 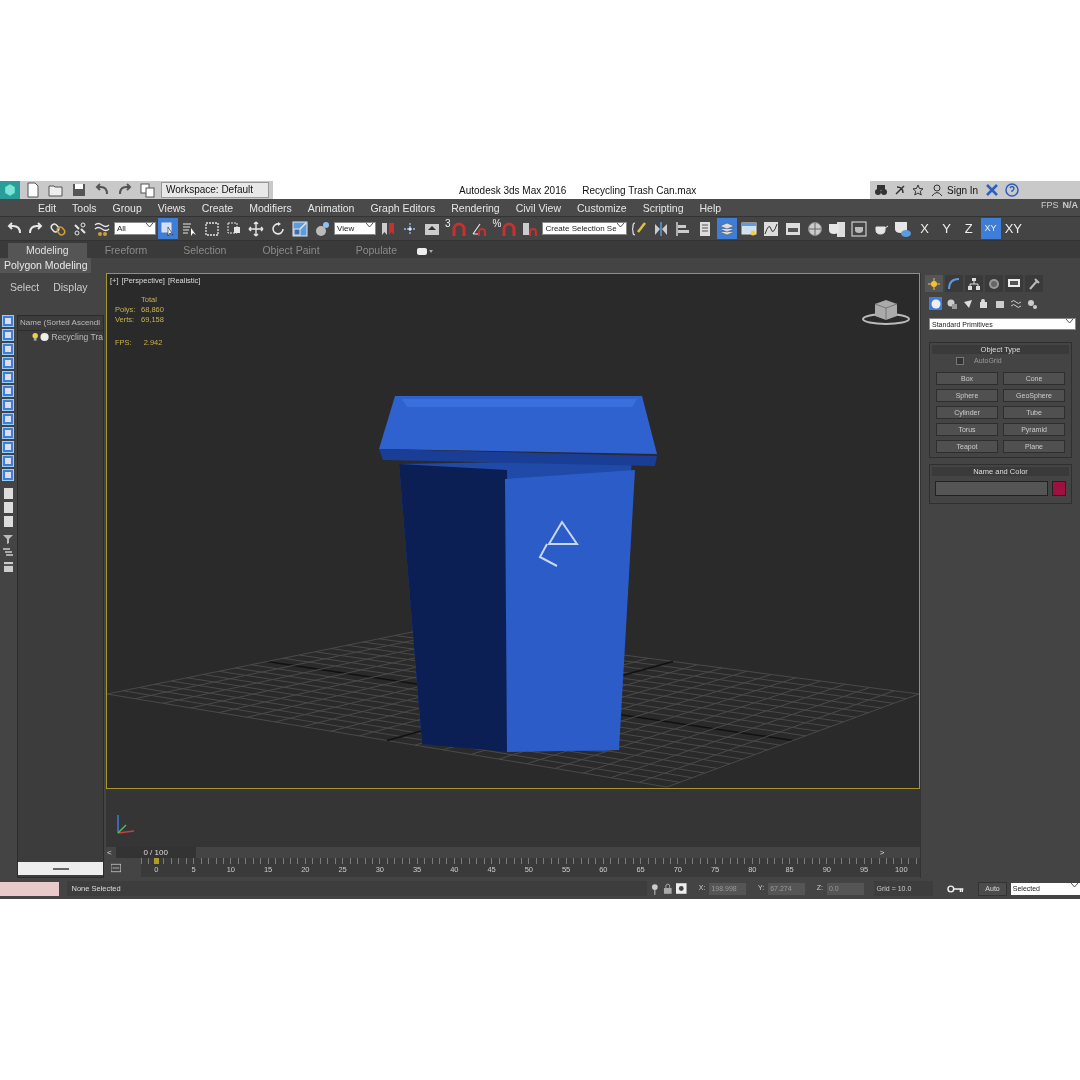 I want to click on teapot-sheet-icon, so click(x=836, y=228).